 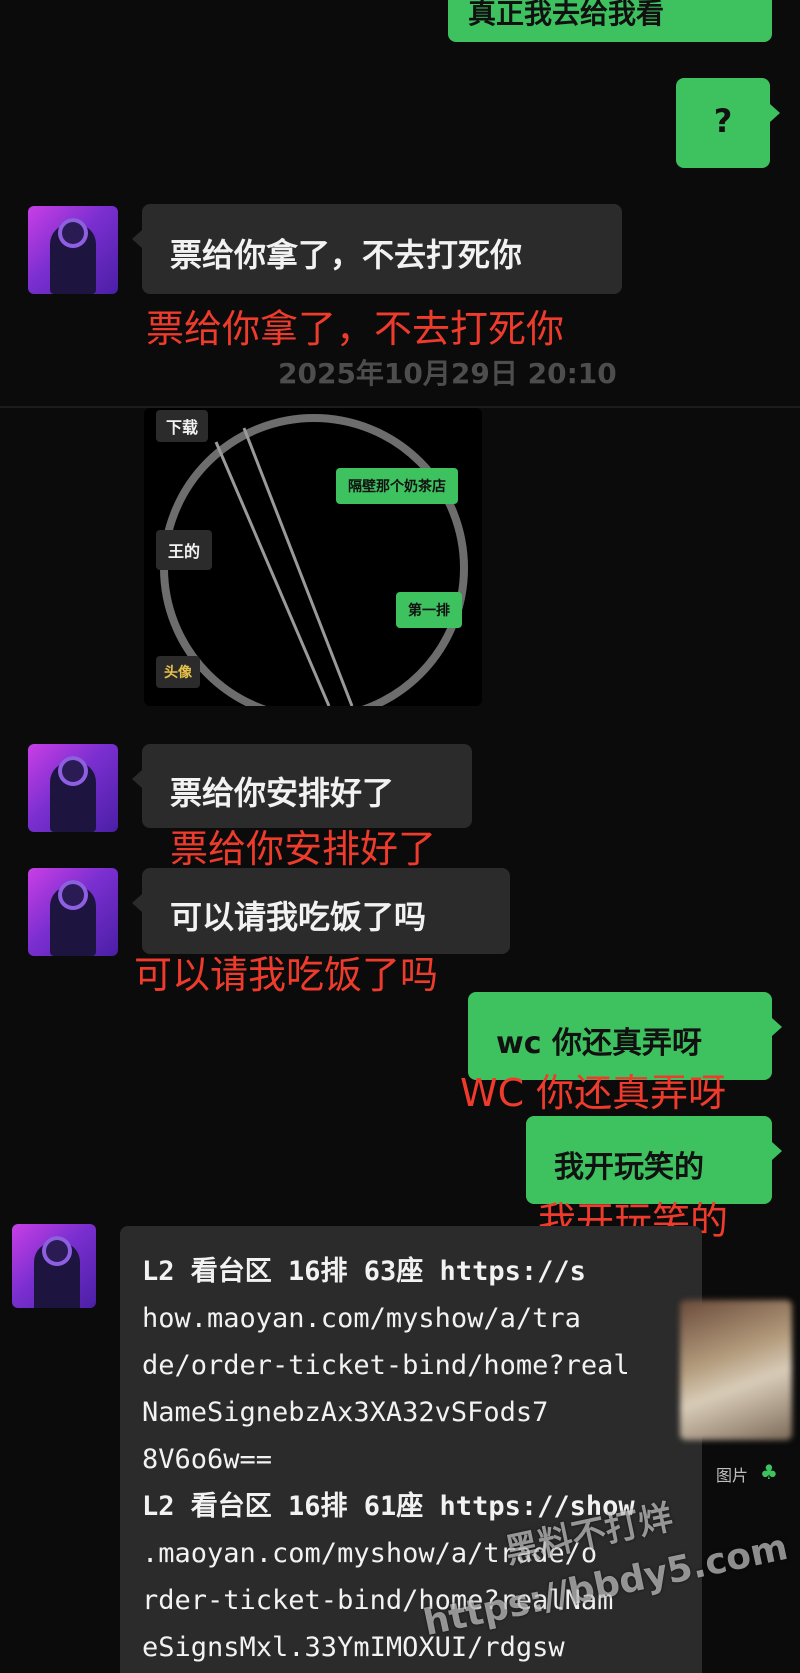 I want to click on message-text: 票给你安排好了, so click(x=282, y=793).